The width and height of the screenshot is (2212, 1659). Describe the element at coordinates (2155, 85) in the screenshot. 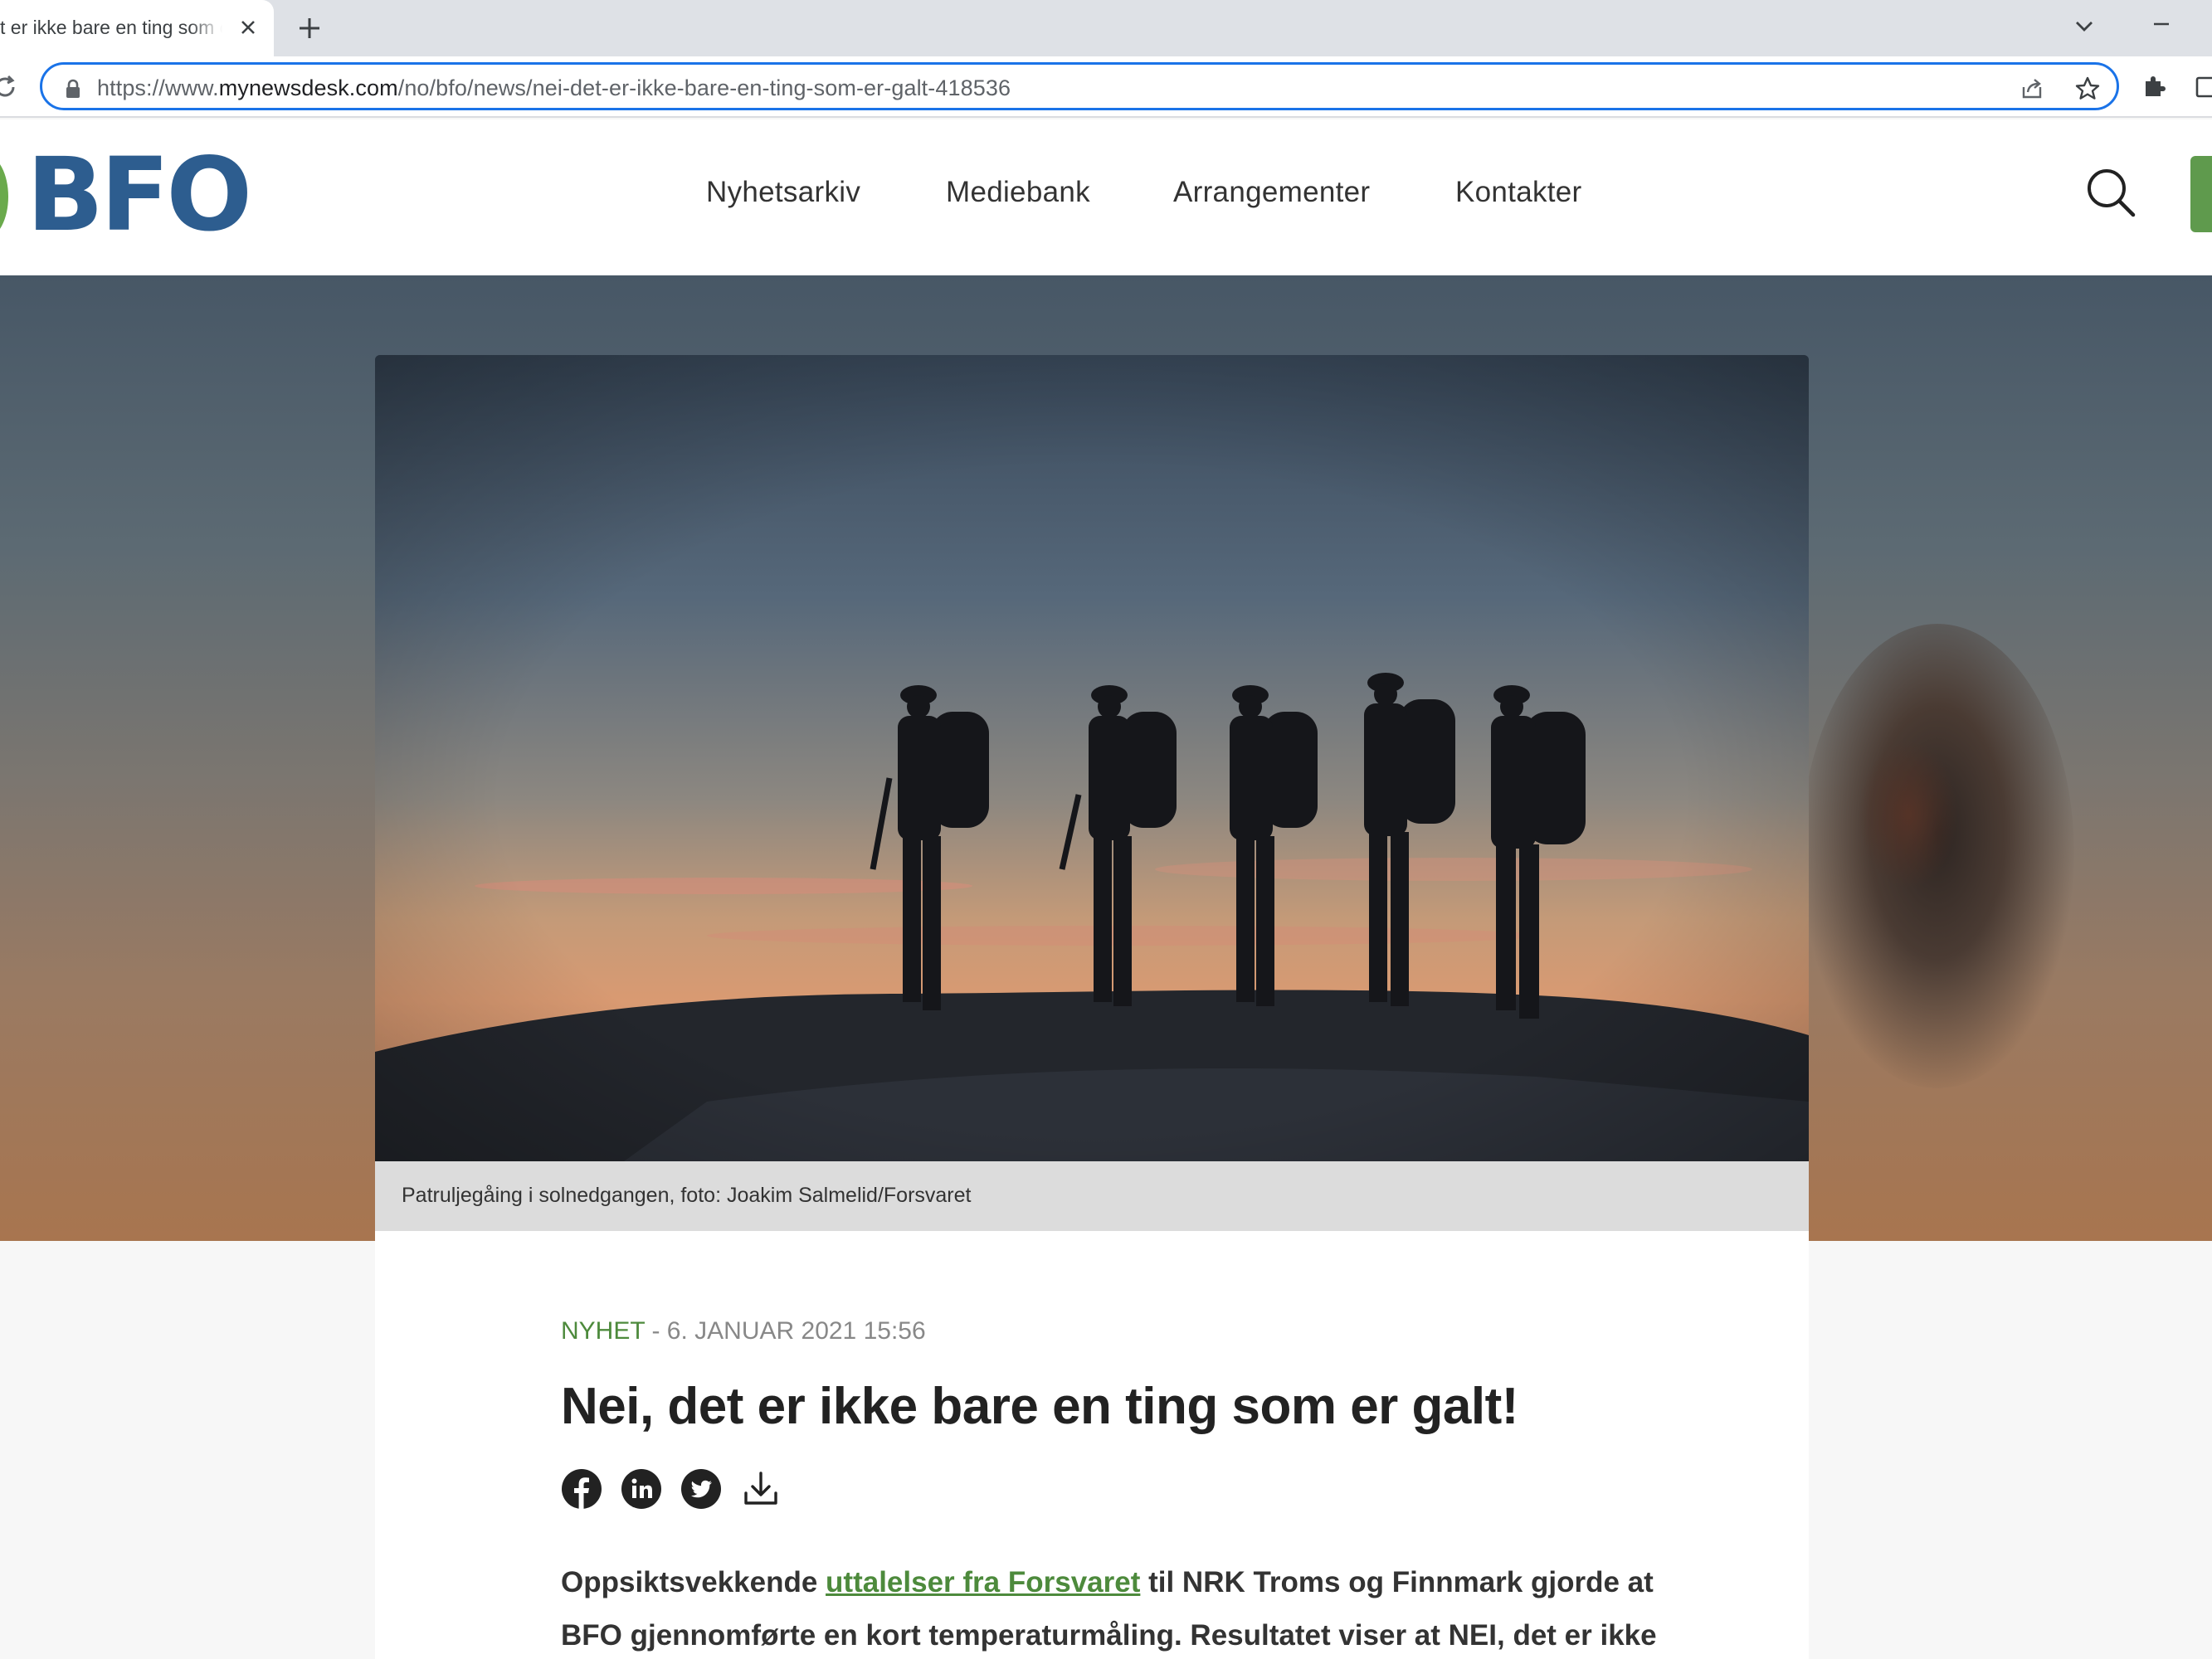

I see `extensions-puzzle-icon` at that location.